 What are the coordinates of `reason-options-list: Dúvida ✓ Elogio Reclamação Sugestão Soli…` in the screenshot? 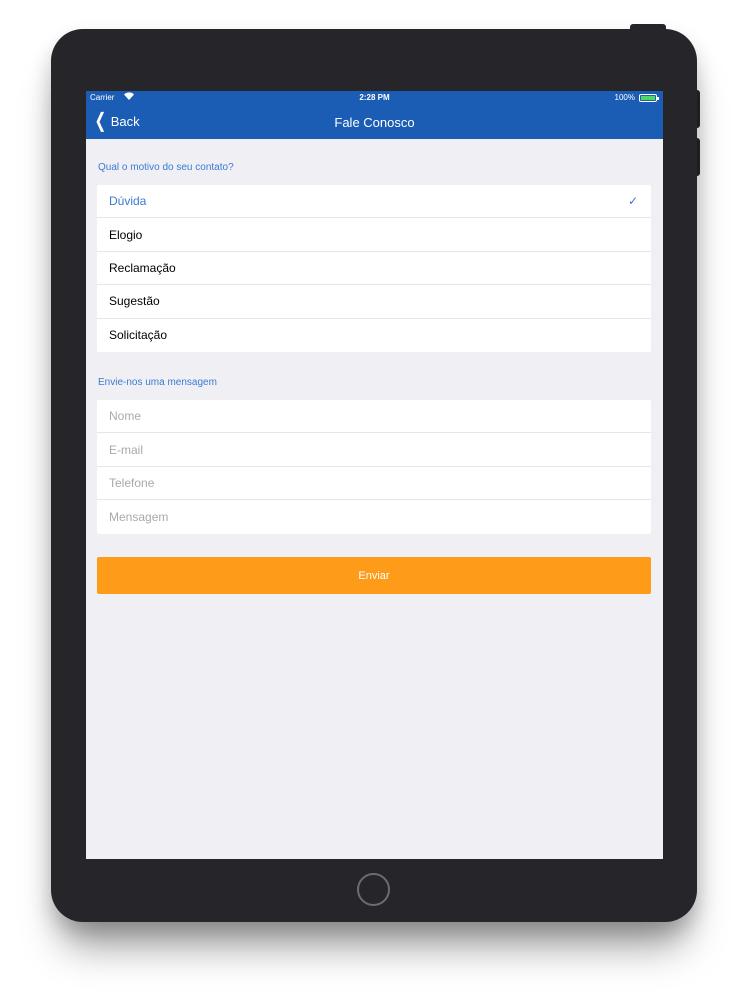 It's located at (374, 268).